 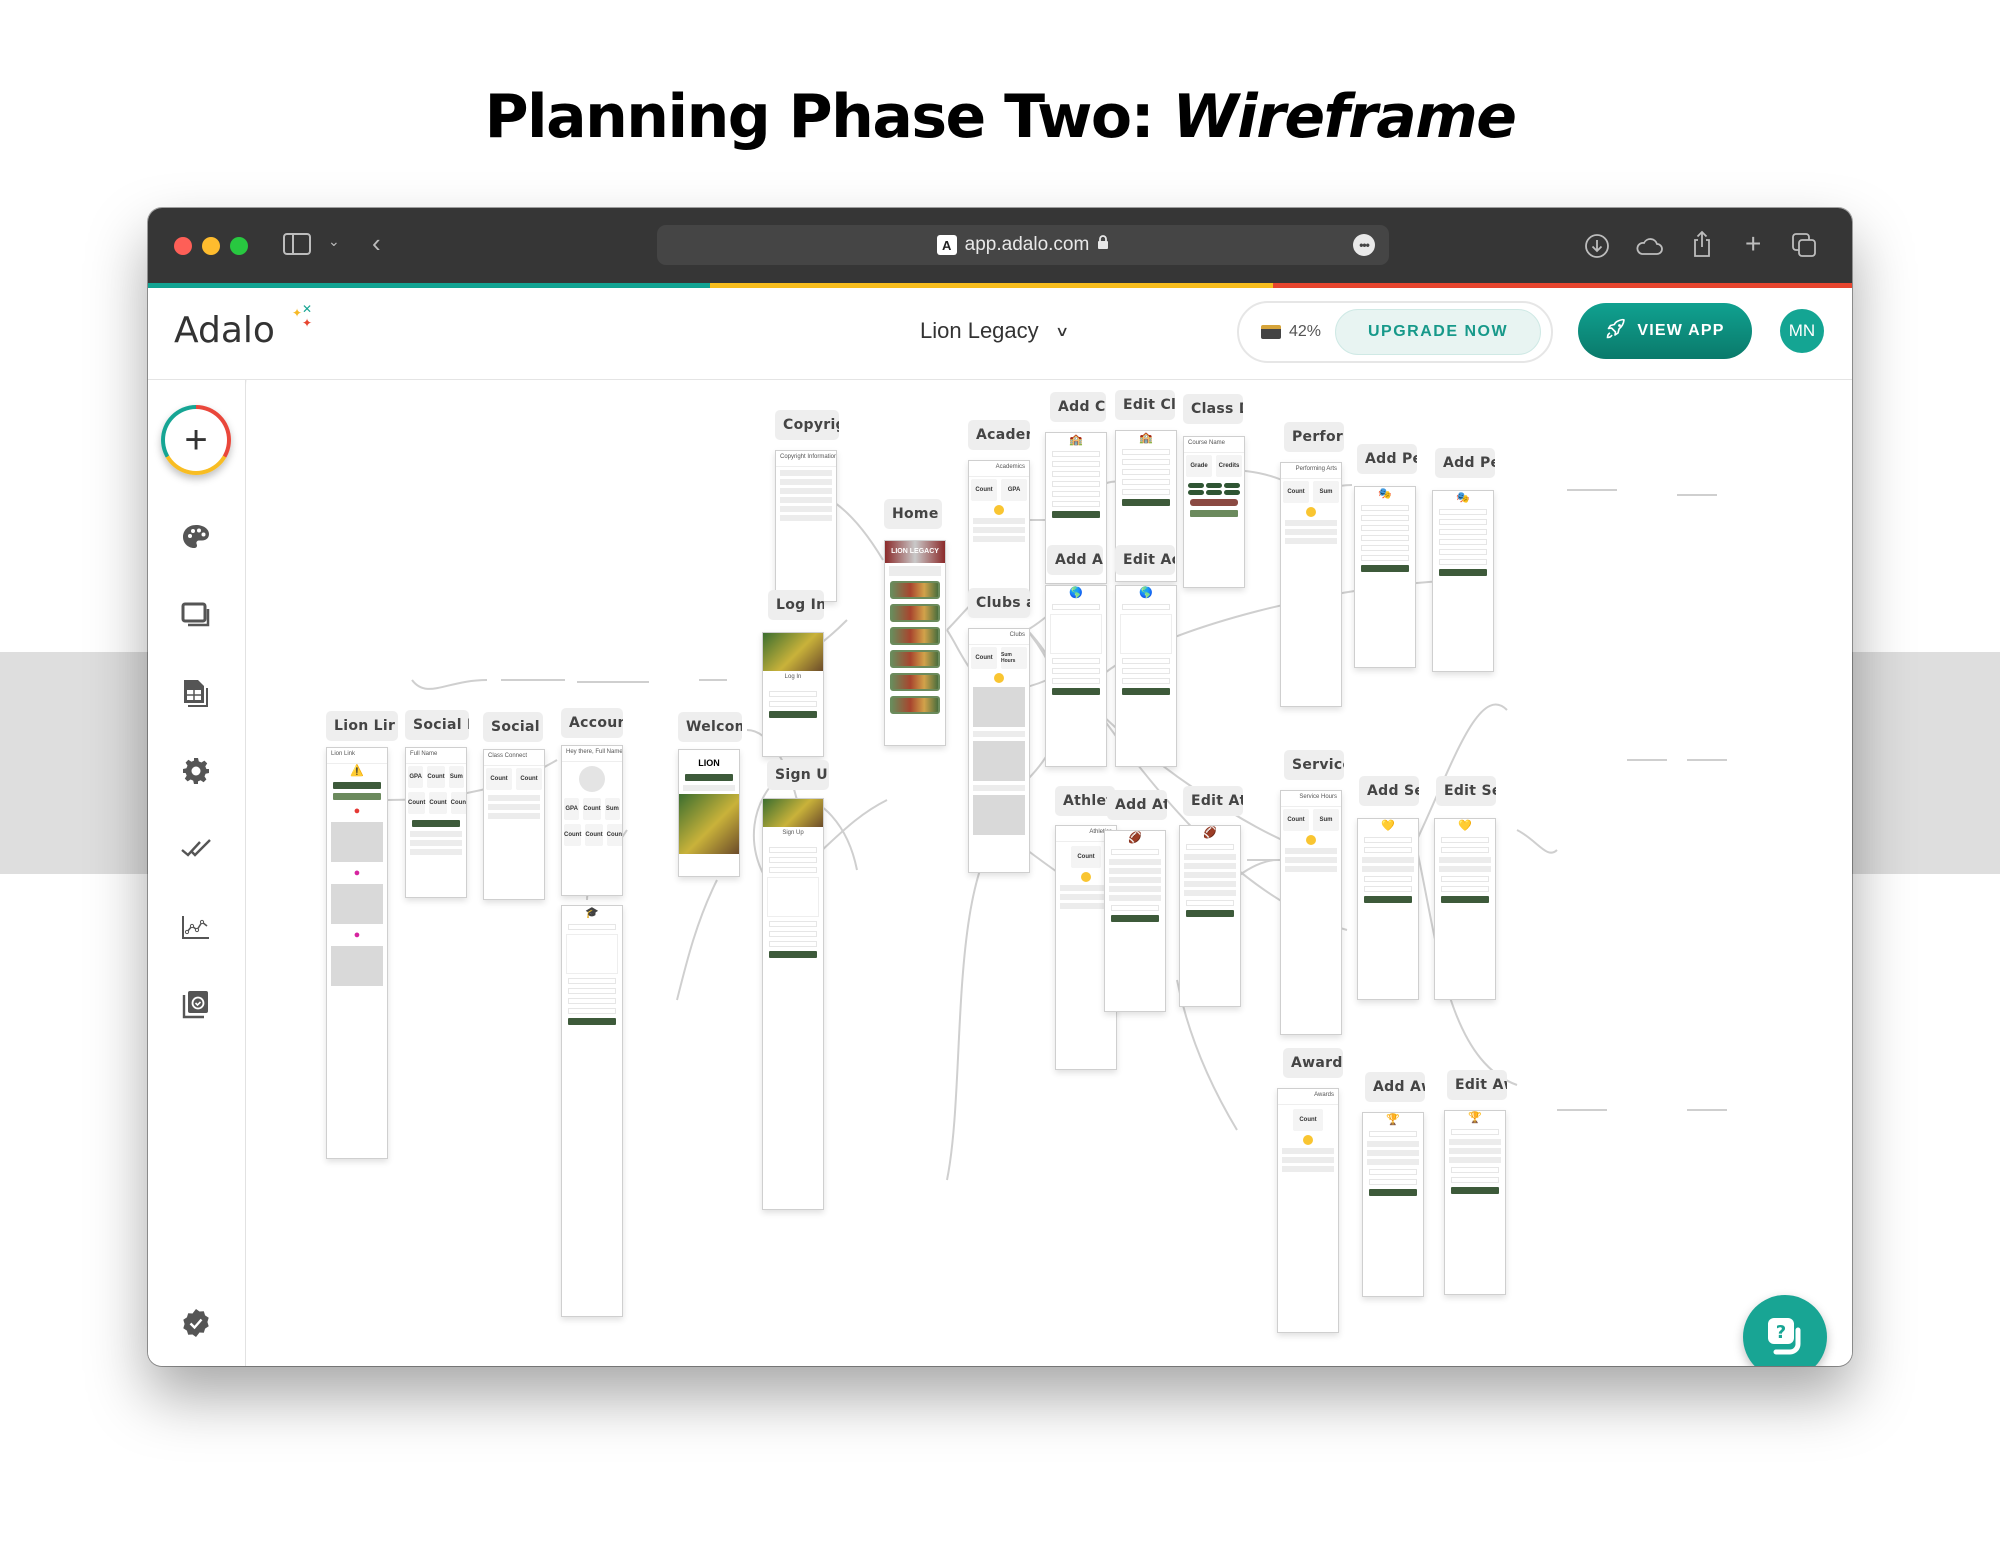 I want to click on screen-label-clubs: Clubs a, so click(x=999, y=603).